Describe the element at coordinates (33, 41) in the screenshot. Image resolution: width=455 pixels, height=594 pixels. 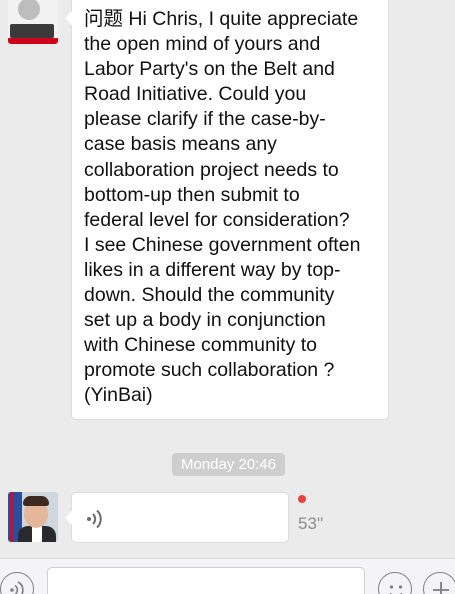
I see `avatar-banner` at that location.